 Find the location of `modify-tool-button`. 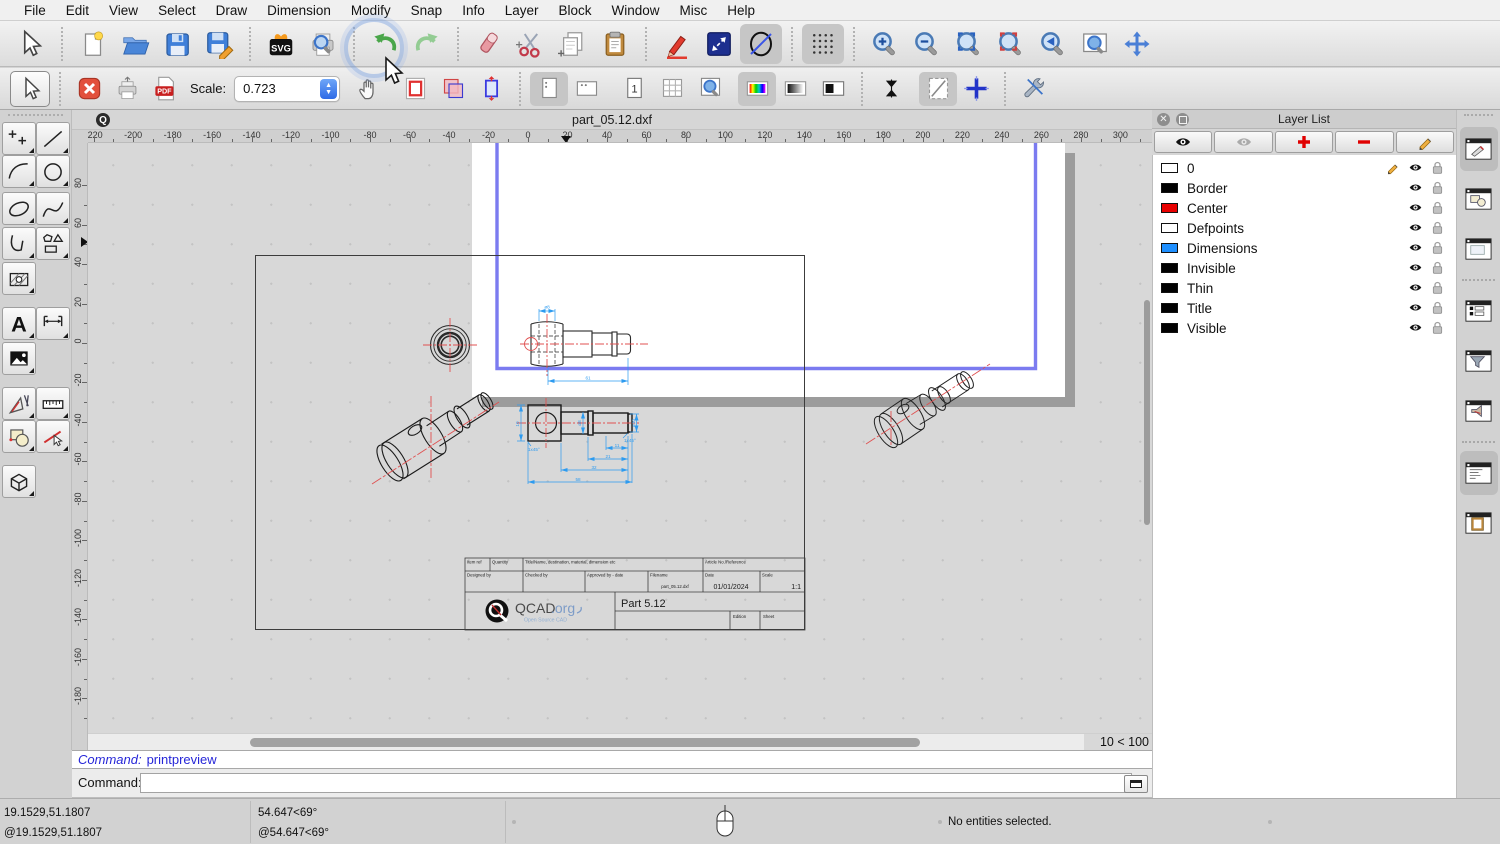

modify-tool-button is located at coordinates (19, 436).